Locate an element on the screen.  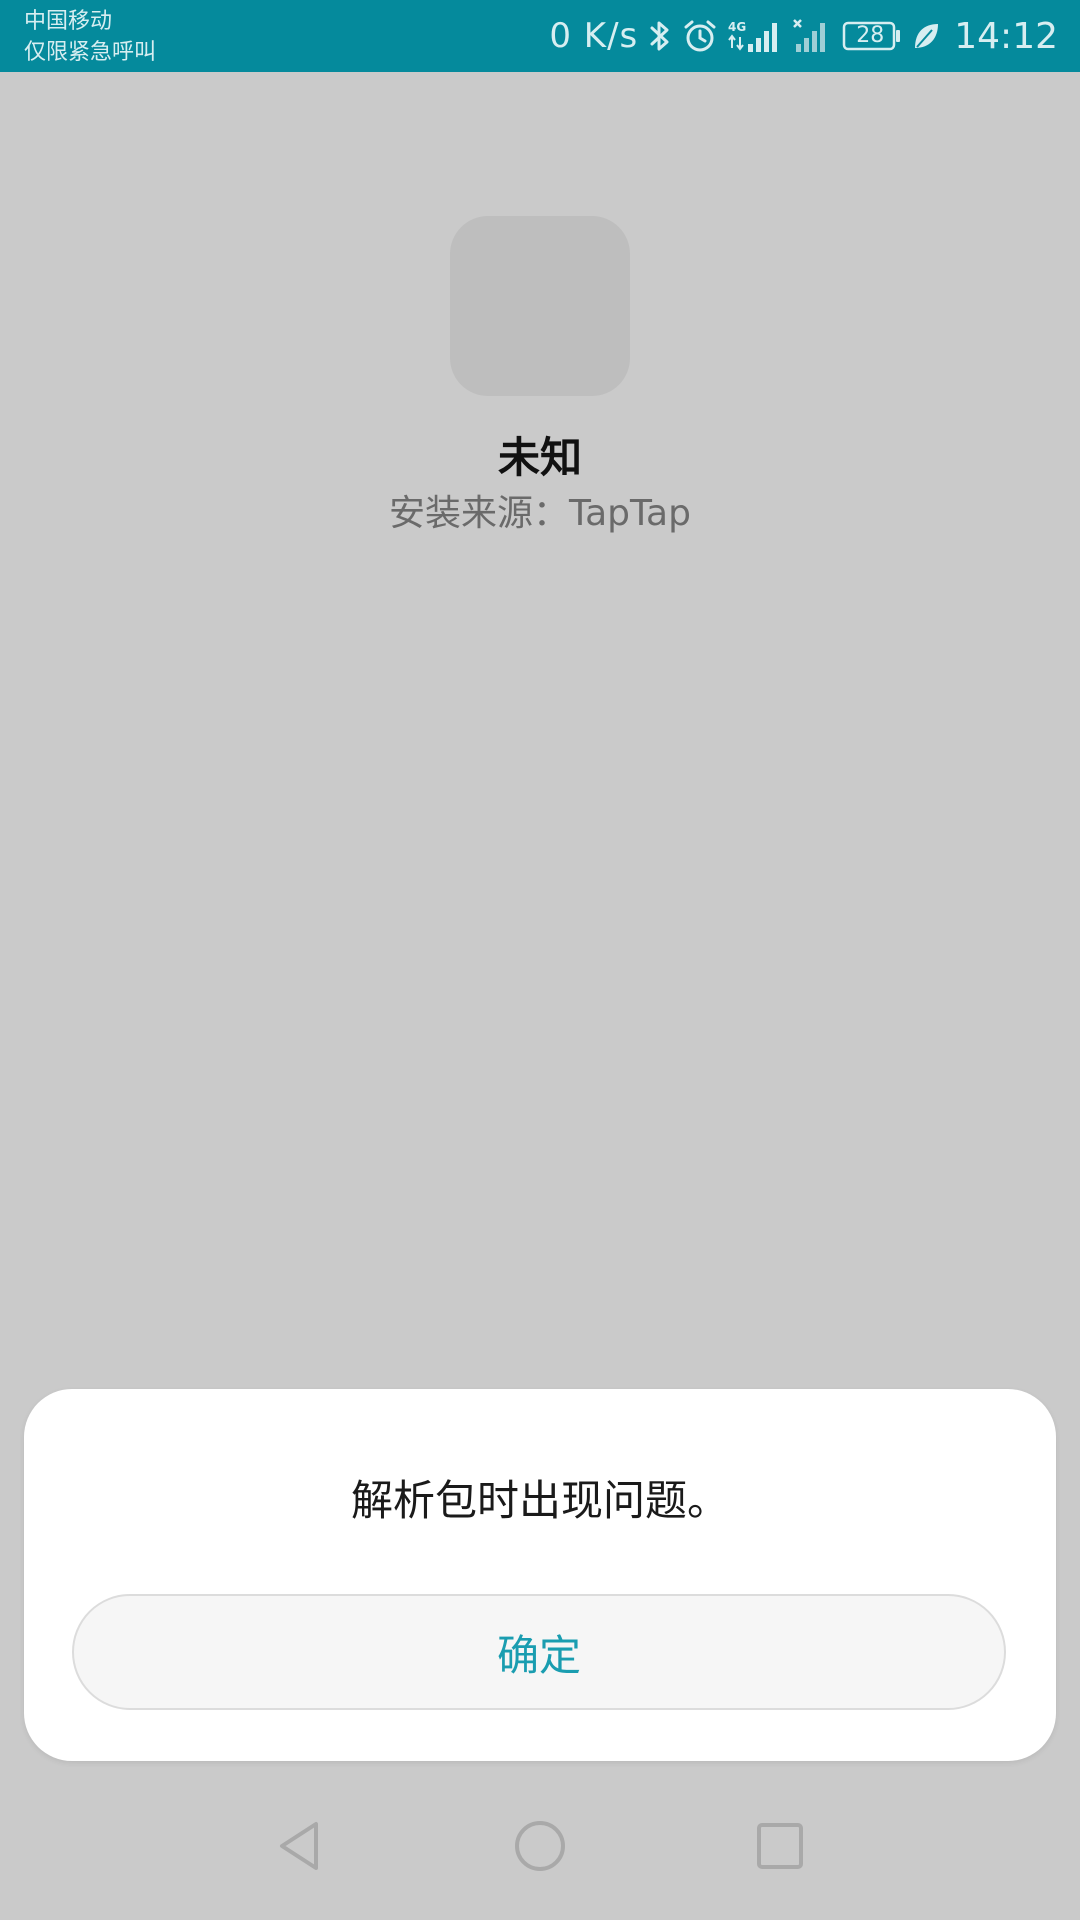
status-bar: 中国移动 仅限紧急呼叫 0 K/s 4G 28 14:12 is located at coordinates (540, 36).